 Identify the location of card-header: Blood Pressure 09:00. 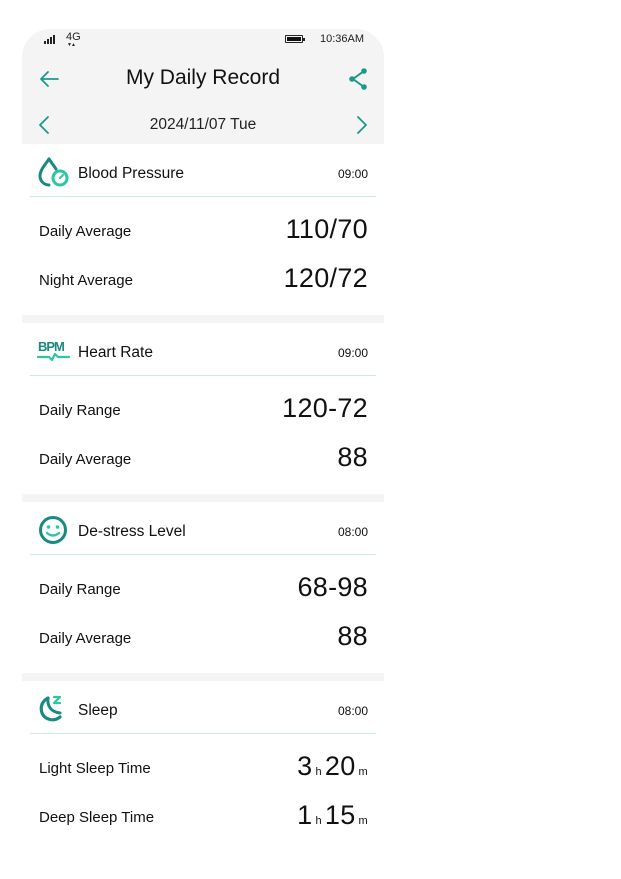
(203, 170).